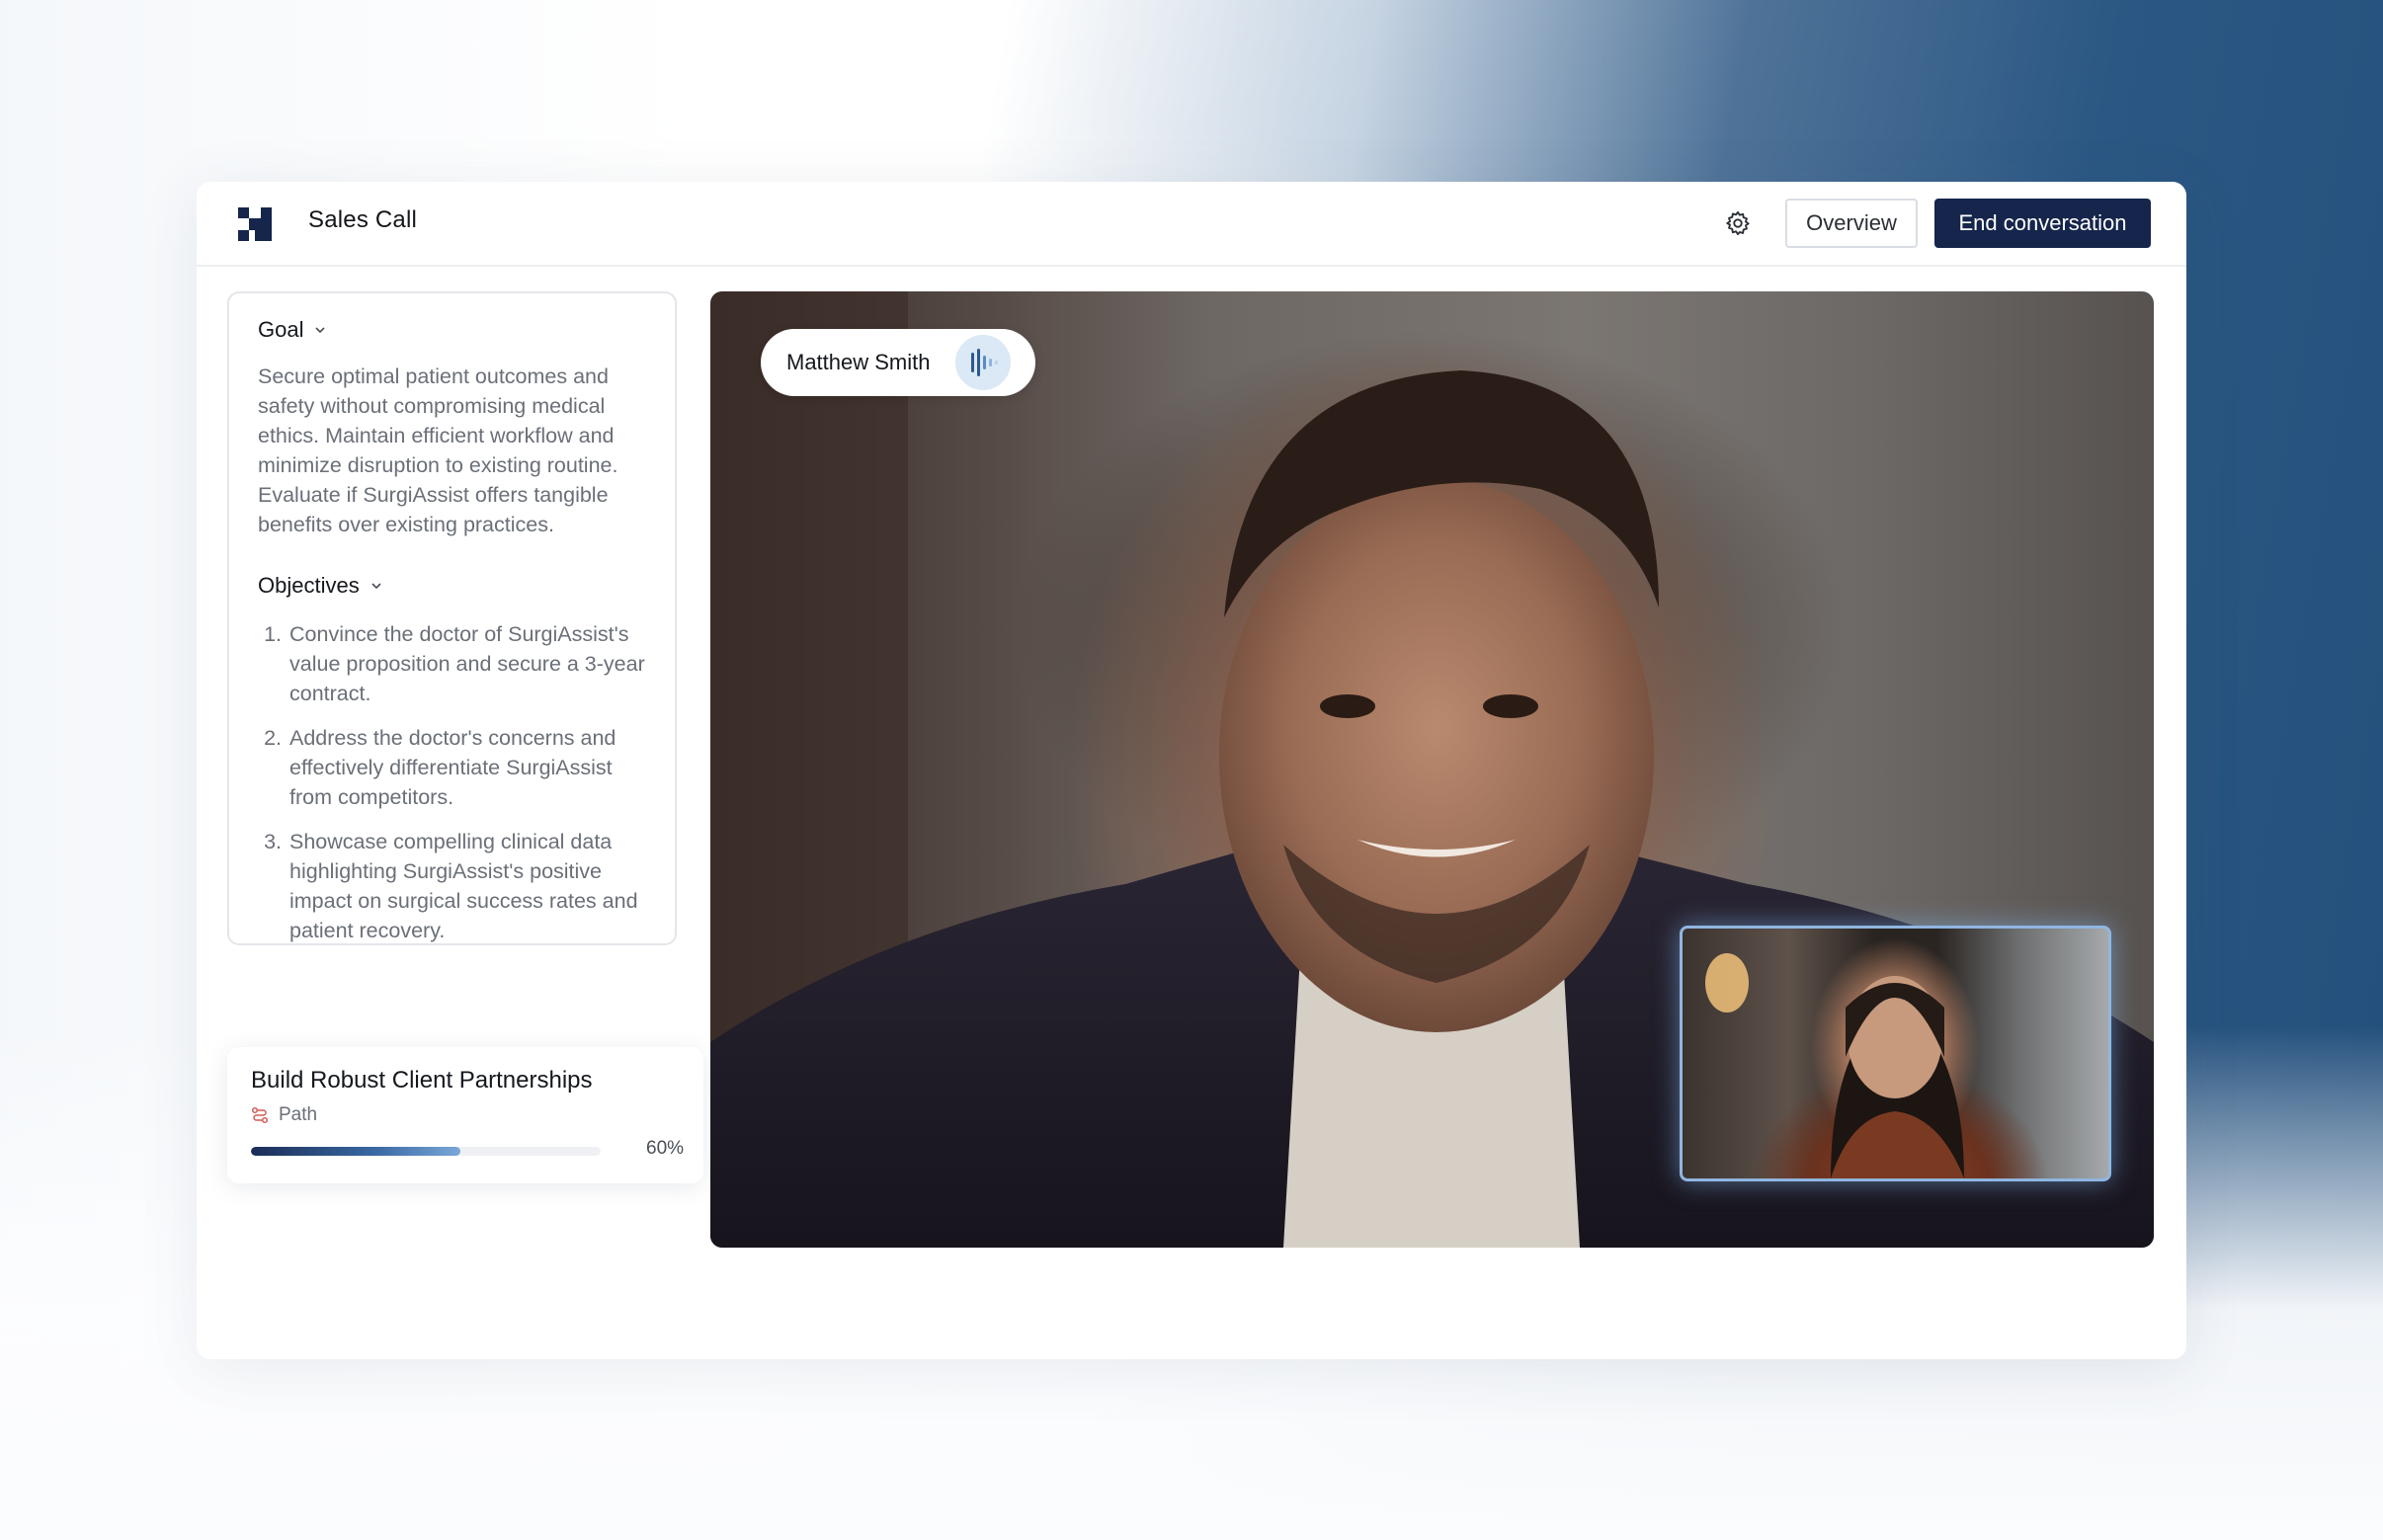 Image resolution: width=2383 pixels, height=1540 pixels. I want to click on self-view-video, so click(1895, 1053).